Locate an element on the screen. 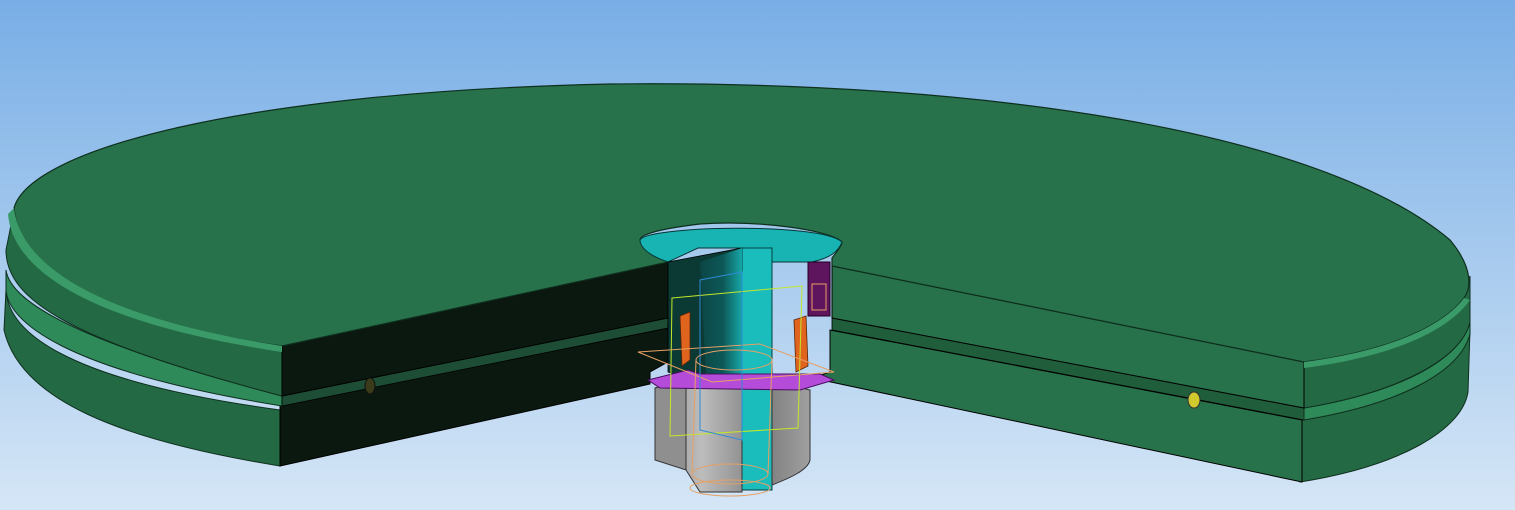 This screenshot has width=1515, height=510. sleeve-left is located at coordinates (685, 339).